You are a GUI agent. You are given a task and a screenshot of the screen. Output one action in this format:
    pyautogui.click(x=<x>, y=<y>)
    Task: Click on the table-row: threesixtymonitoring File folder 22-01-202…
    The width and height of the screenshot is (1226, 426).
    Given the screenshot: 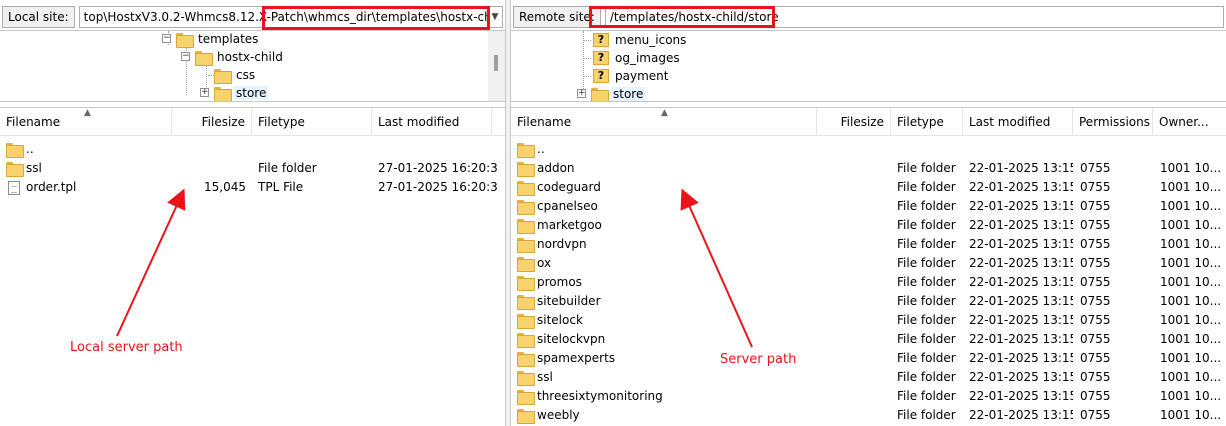 What is the action you would take?
    pyautogui.click(x=868, y=396)
    